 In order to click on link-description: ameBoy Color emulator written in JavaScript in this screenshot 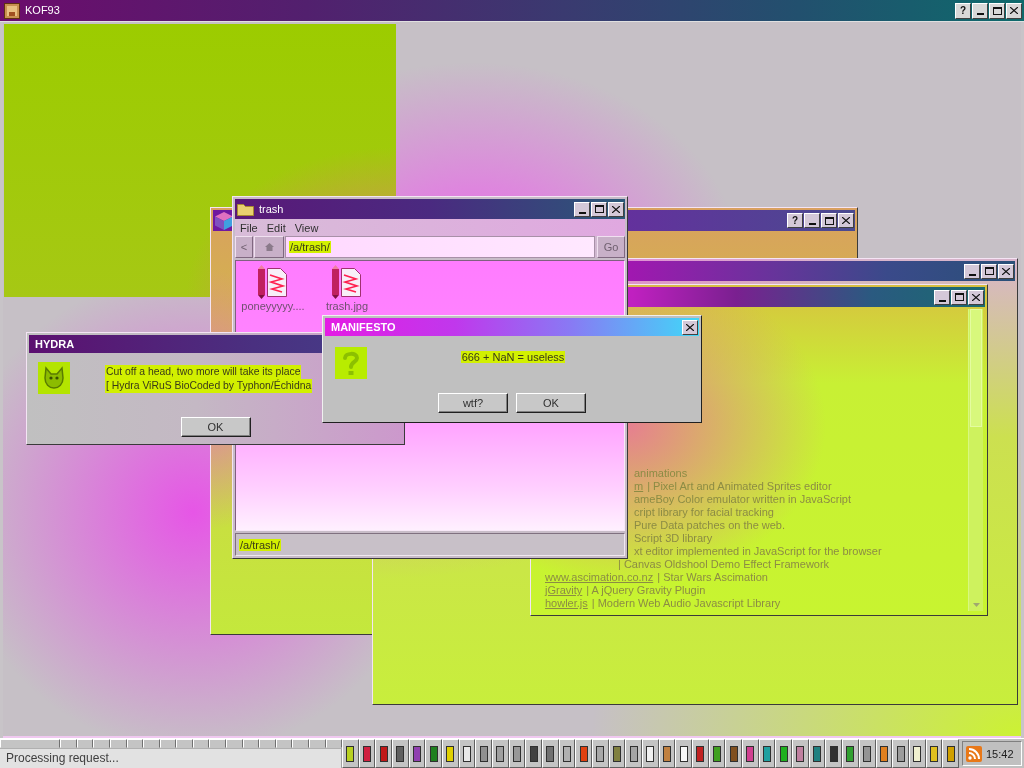, I will do `click(743, 499)`.